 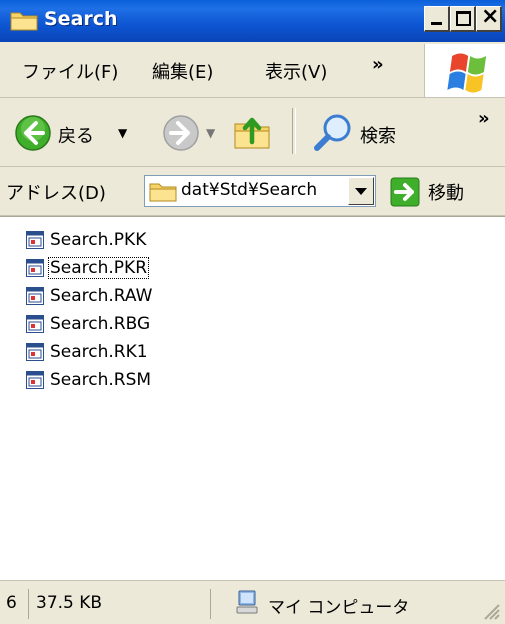 What do you see at coordinates (467, 73) in the screenshot?
I see `windows-flag-icon` at bounding box center [467, 73].